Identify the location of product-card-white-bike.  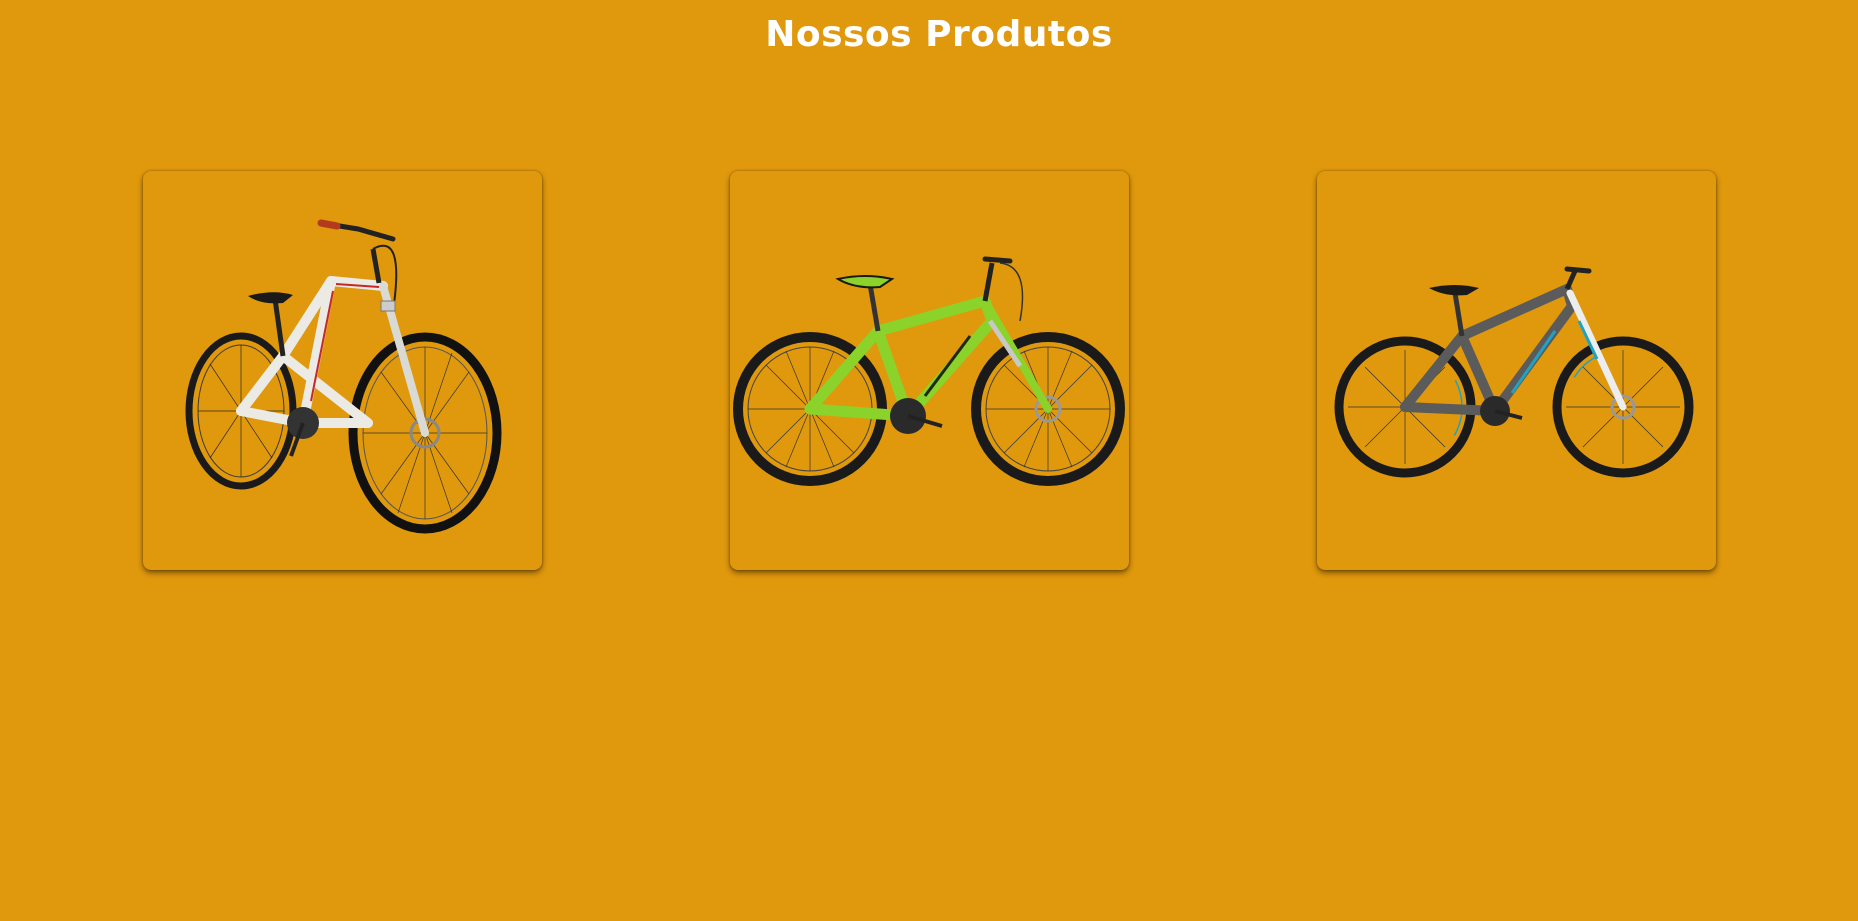
(342, 370).